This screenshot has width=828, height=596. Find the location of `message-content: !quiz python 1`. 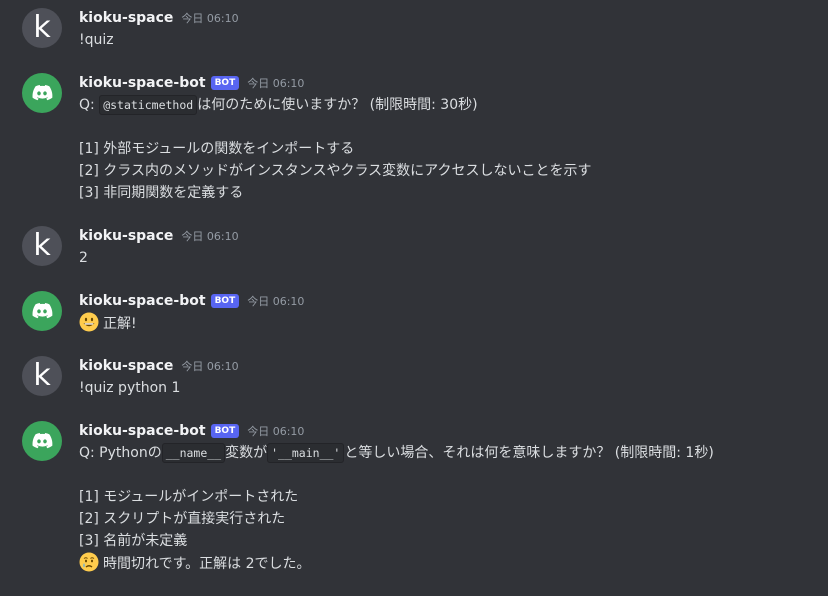

message-content: !quiz python 1 is located at coordinates (129, 388).